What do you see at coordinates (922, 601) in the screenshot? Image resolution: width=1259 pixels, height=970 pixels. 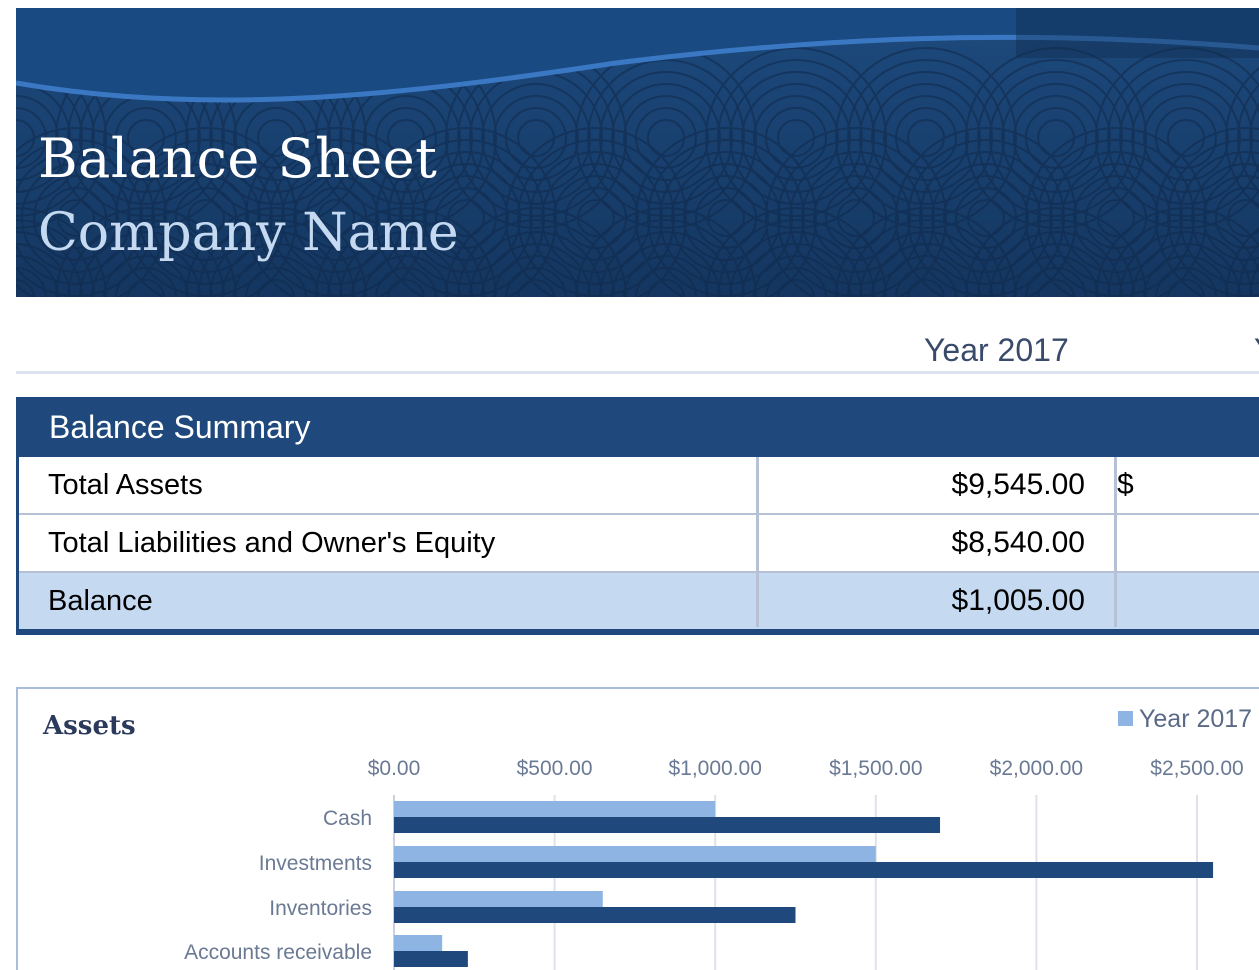 I see `row-value: $1,005.00` at bounding box center [922, 601].